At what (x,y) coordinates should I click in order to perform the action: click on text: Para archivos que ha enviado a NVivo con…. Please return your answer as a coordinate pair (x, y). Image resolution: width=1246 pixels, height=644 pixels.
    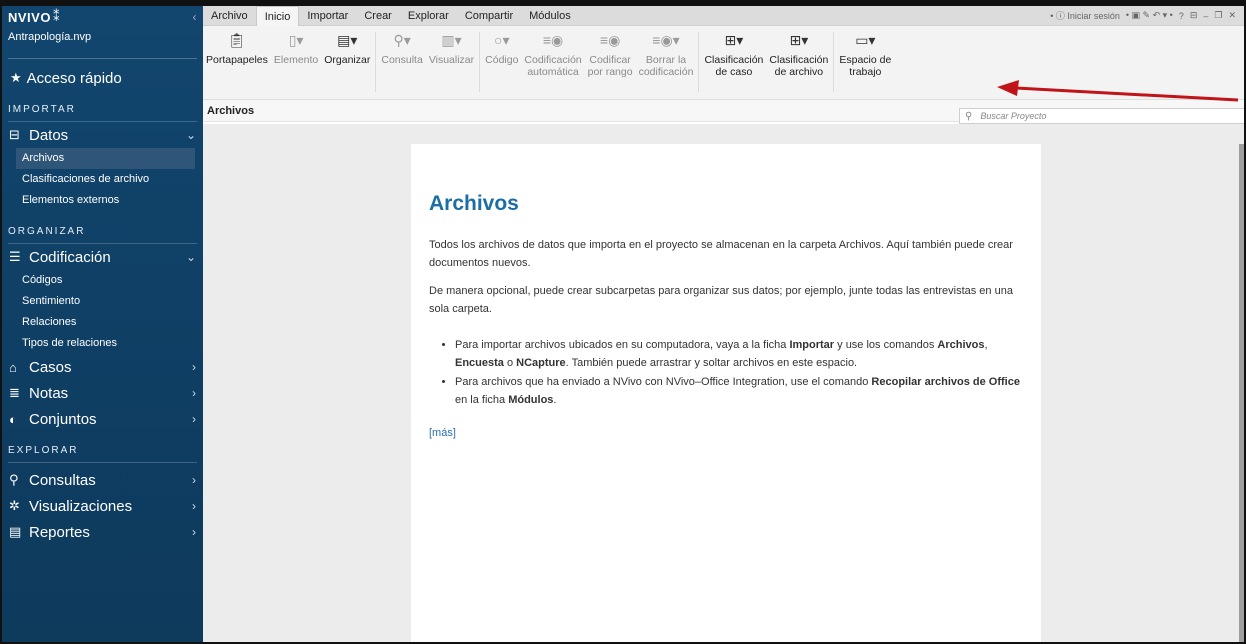
    Looking at the image, I should click on (663, 382).